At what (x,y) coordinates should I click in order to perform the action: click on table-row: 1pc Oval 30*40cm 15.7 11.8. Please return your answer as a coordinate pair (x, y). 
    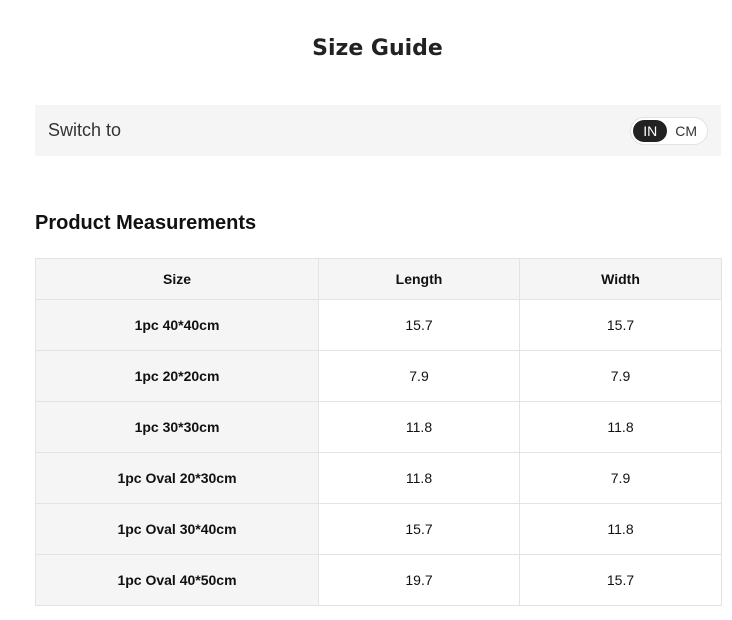
    Looking at the image, I should click on (378, 529).